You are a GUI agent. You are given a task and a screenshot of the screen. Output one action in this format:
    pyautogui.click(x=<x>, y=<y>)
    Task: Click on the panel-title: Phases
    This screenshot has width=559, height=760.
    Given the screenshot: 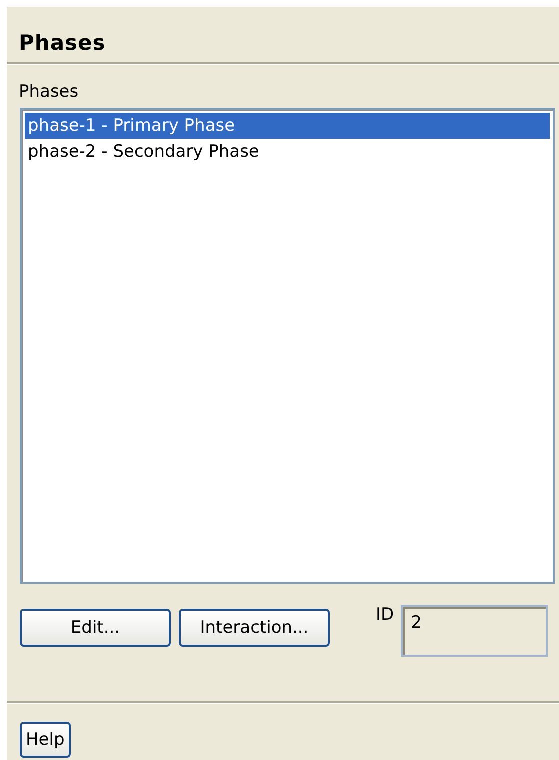 What is the action you would take?
    pyautogui.click(x=62, y=43)
    